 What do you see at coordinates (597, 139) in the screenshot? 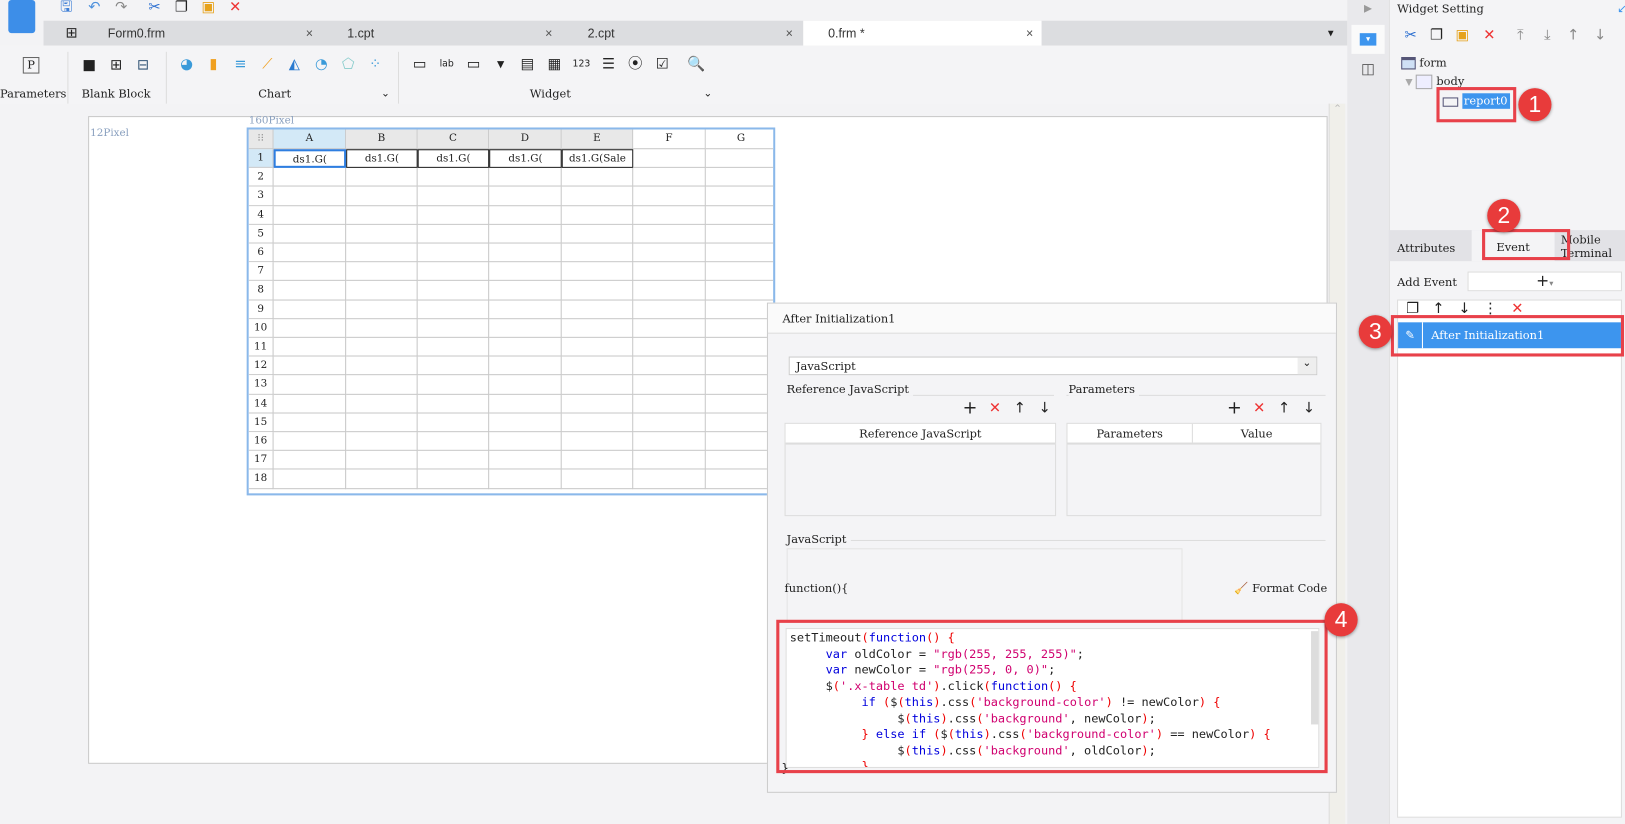
I see `column-header: E` at bounding box center [597, 139].